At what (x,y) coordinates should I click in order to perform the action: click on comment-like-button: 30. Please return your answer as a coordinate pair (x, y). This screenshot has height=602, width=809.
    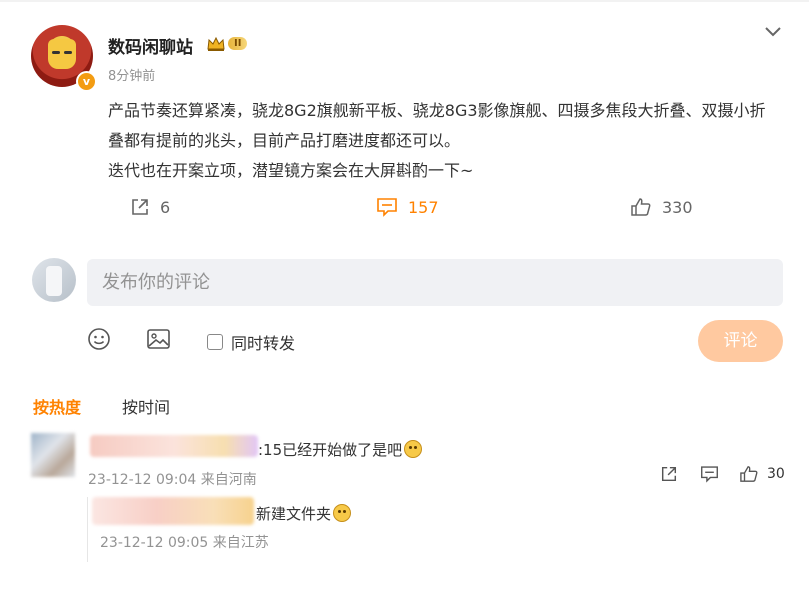
    Looking at the image, I should click on (762, 474).